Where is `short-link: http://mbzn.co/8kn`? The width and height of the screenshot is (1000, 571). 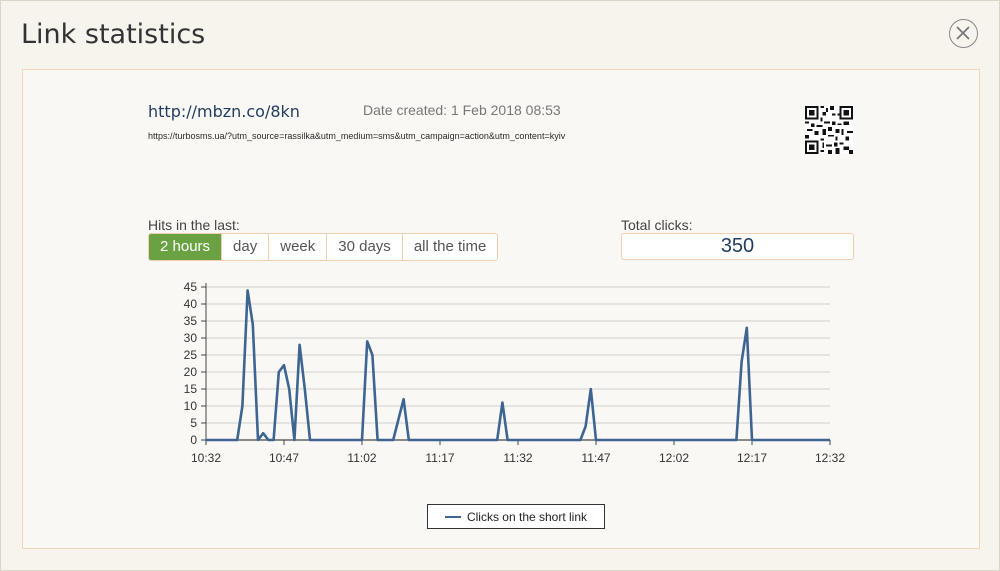
short-link: http://mbzn.co/8kn is located at coordinates (224, 111).